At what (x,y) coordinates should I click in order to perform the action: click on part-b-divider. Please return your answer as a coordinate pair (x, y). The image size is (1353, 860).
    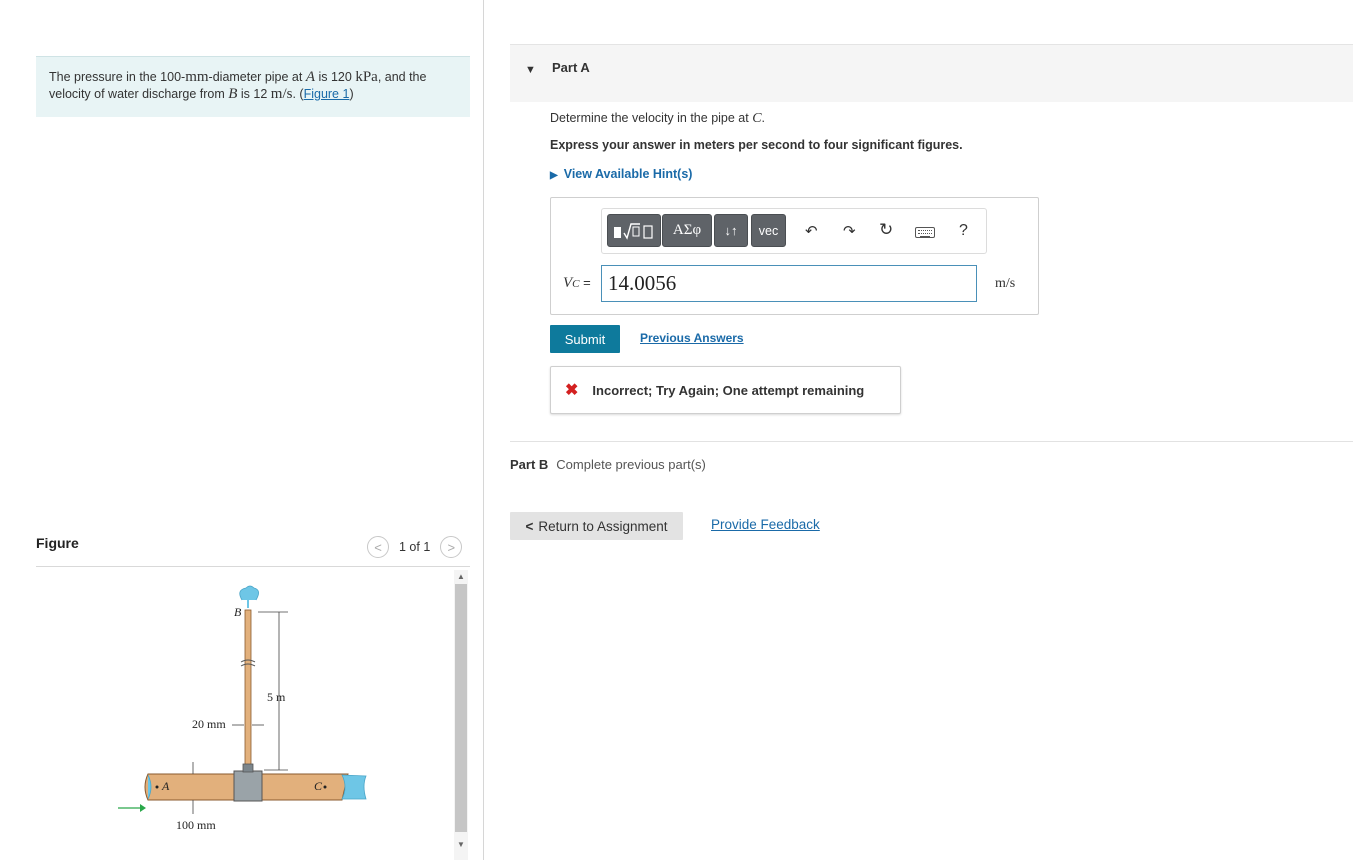
    Looking at the image, I should click on (931, 441).